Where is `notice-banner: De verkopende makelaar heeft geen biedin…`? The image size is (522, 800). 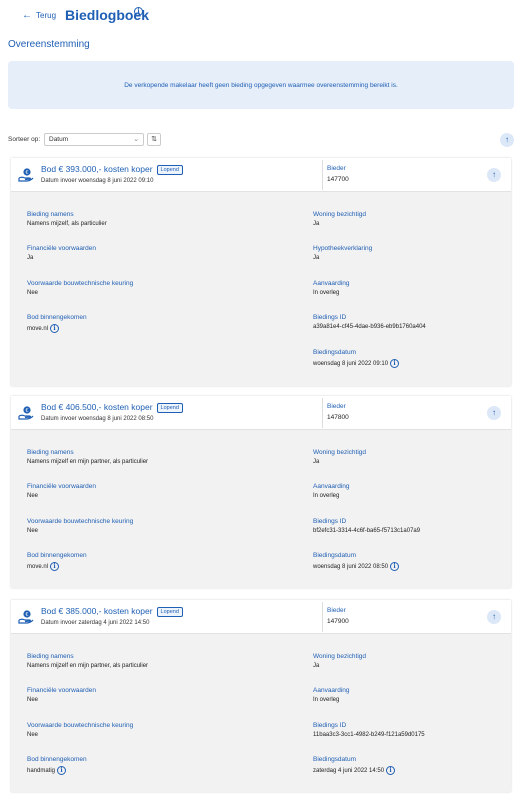
notice-banner: De verkopende makelaar heeft geen biedin… is located at coordinates (261, 85).